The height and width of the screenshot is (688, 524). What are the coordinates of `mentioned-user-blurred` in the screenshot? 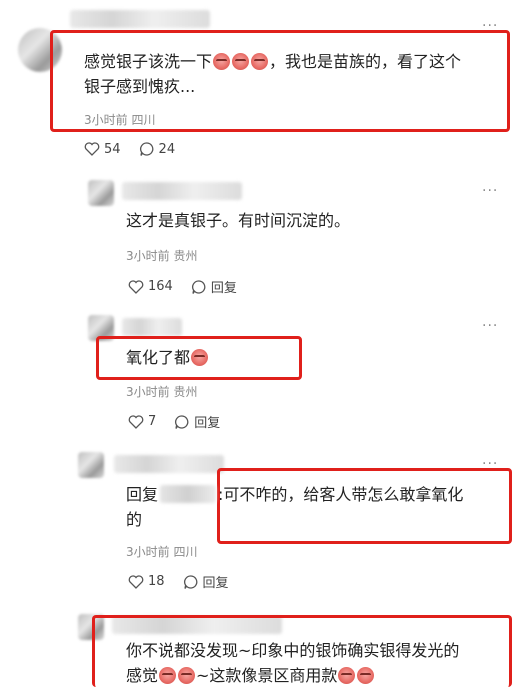 It's located at (188, 494).